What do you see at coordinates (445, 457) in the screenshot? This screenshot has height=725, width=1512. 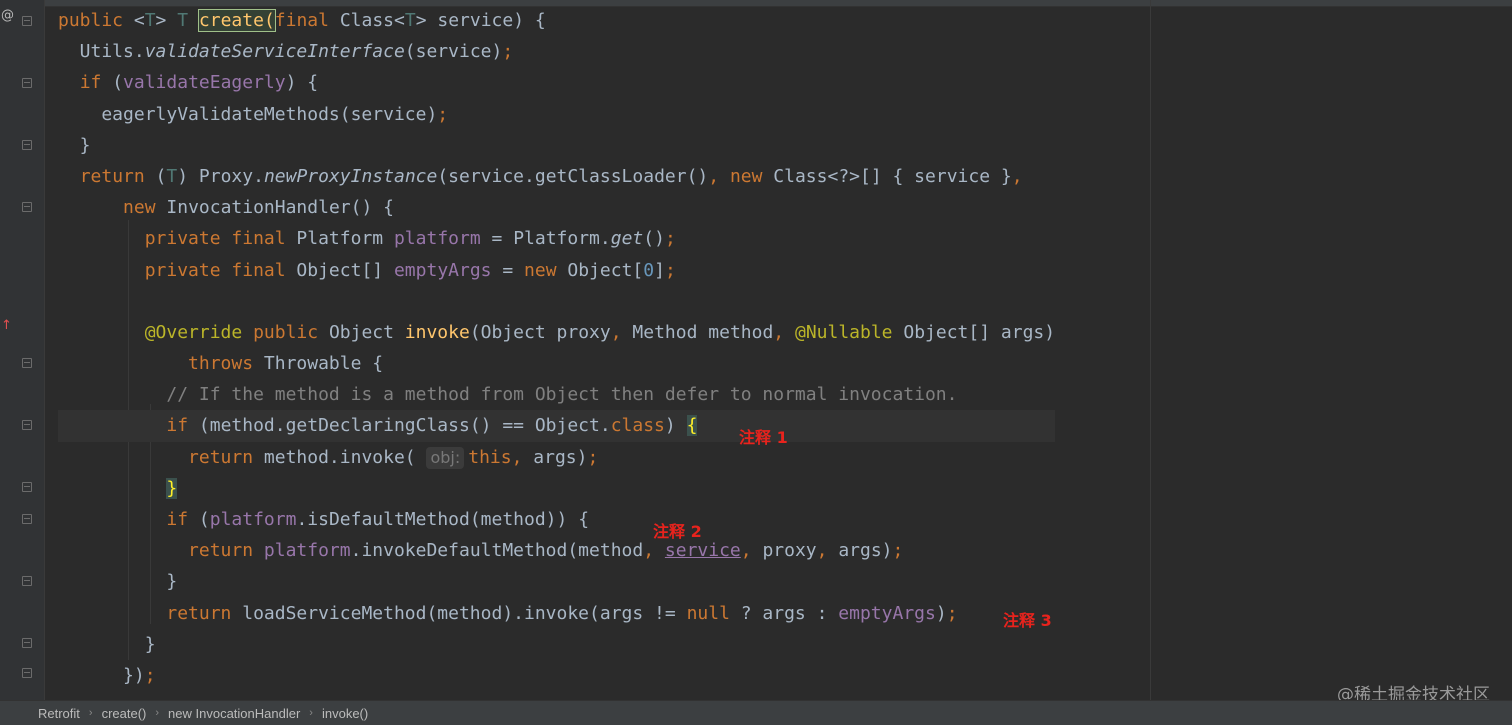 I see `param-hint: obj:` at bounding box center [445, 457].